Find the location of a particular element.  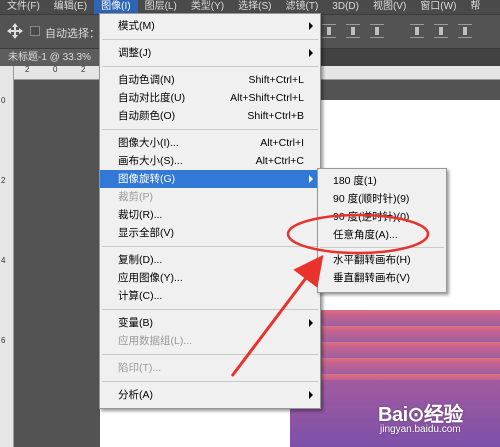

menu-item-label: 自动颜色(O) is located at coordinates (147, 116).